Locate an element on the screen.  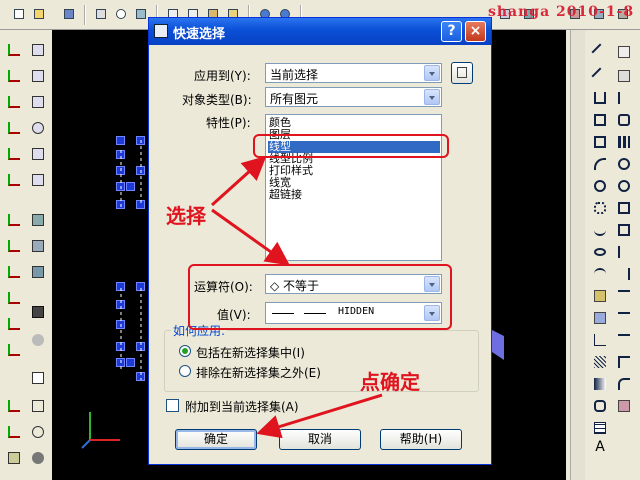
dialog-titlebar: 快速选择 ? × is located at coordinates (320, 31).